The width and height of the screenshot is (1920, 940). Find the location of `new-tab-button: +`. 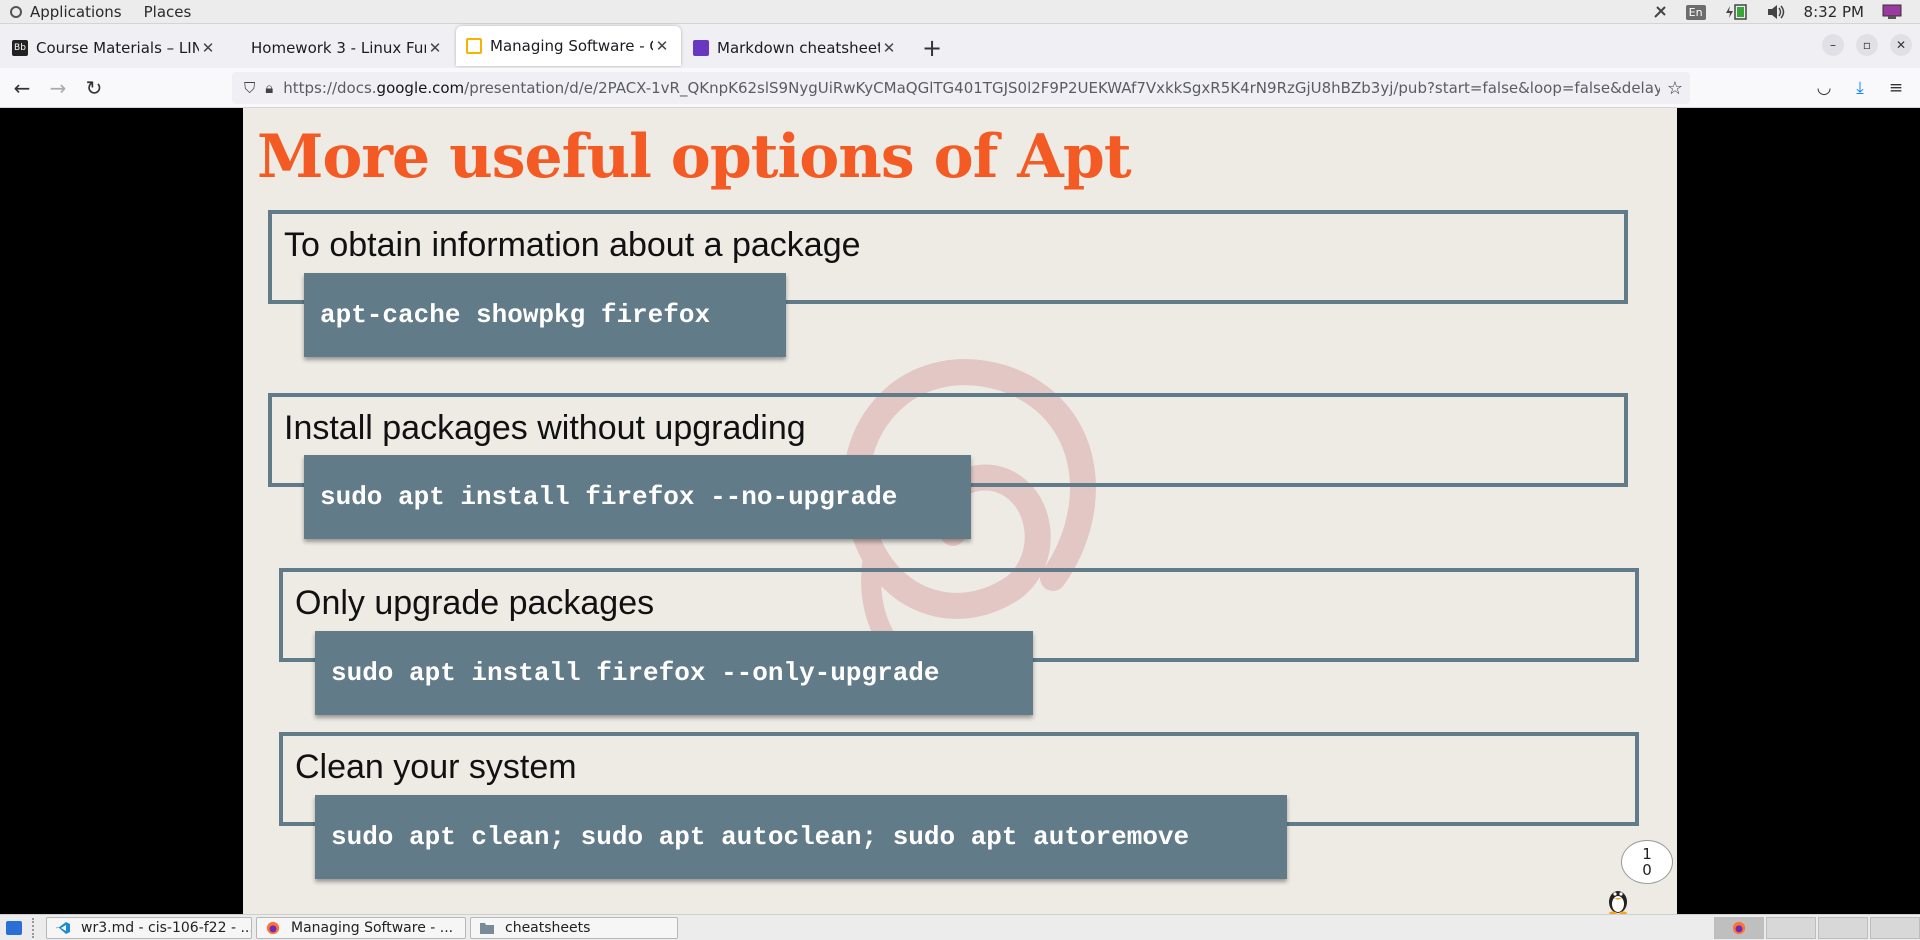

new-tab-button: + is located at coordinates (932, 48).